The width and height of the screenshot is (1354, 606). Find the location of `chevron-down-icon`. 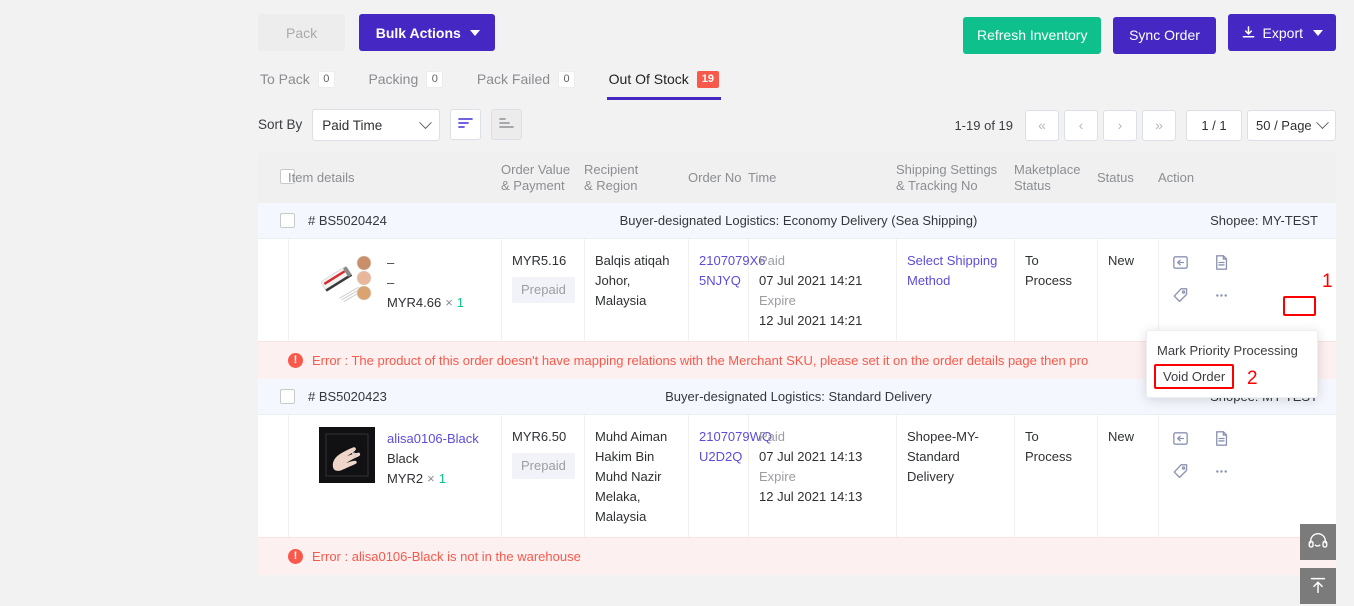

chevron-down-icon is located at coordinates (1318, 32).